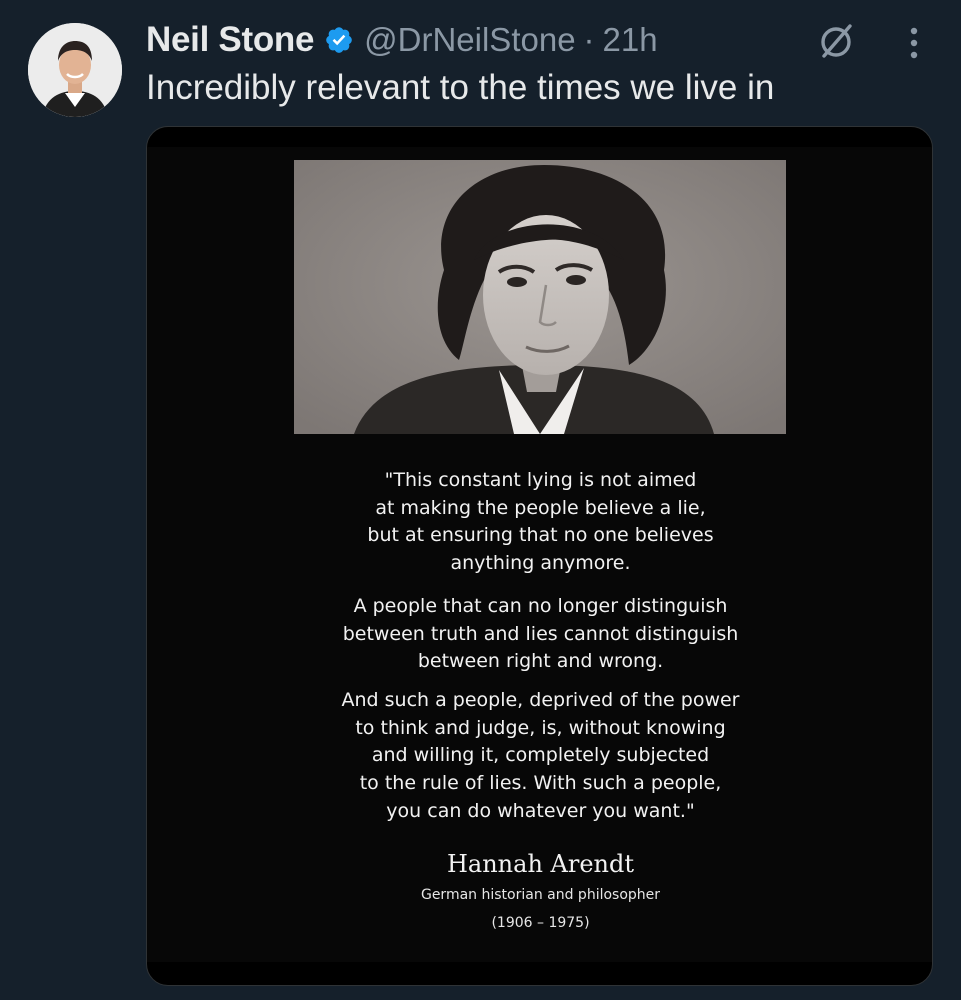 This screenshot has width=961, height=1000. Describe the element at coordinates (540, 507) in the screenshot. I see `quote-line: at making the people believe a lie,` at that location.